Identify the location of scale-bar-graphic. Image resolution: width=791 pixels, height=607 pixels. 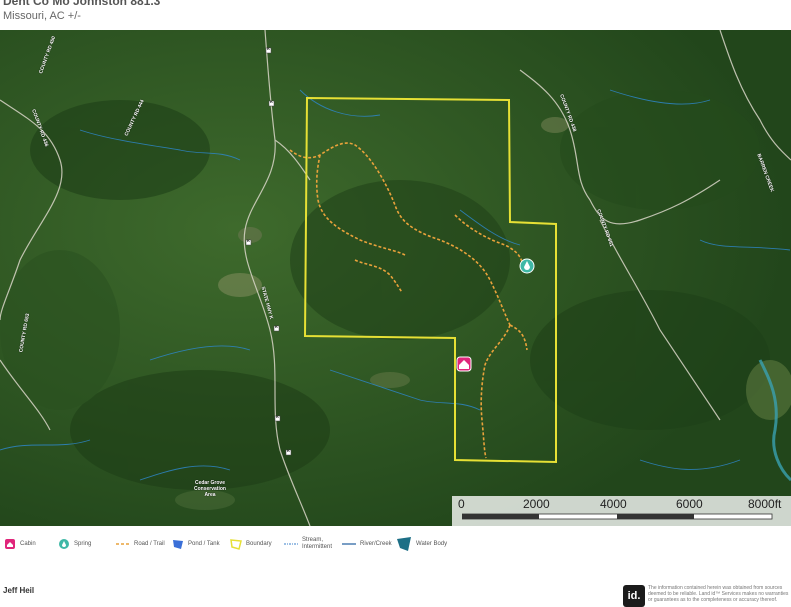
(617, 516).